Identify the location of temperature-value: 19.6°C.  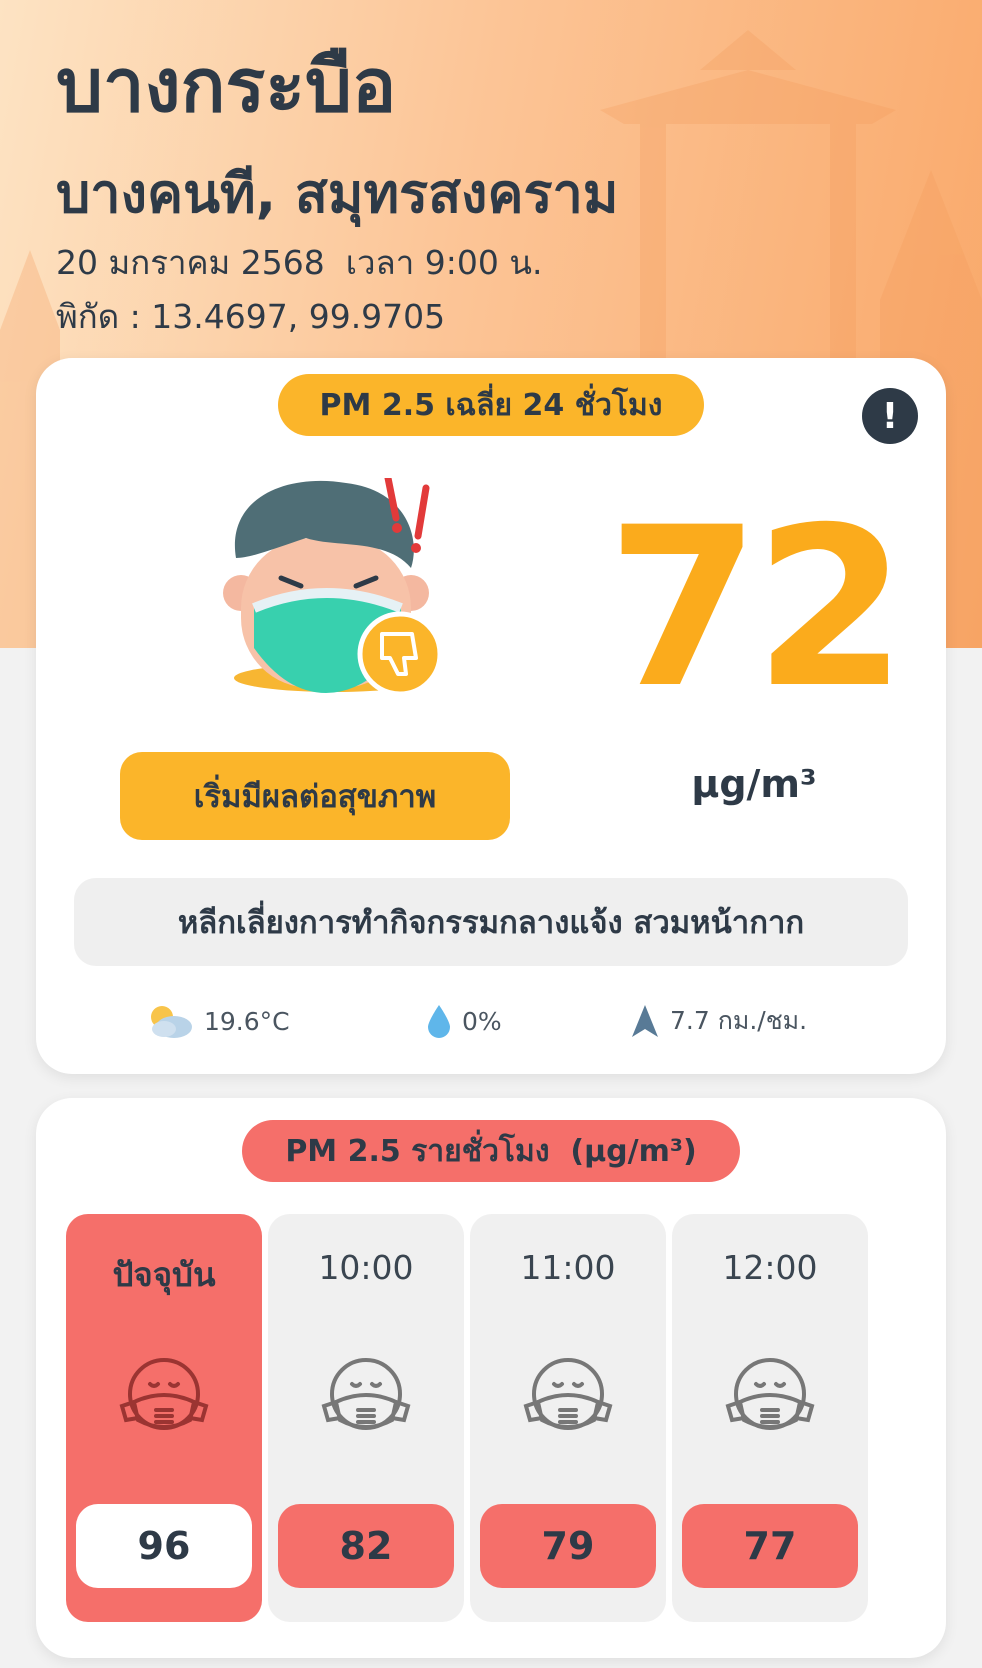
(247, 1021).